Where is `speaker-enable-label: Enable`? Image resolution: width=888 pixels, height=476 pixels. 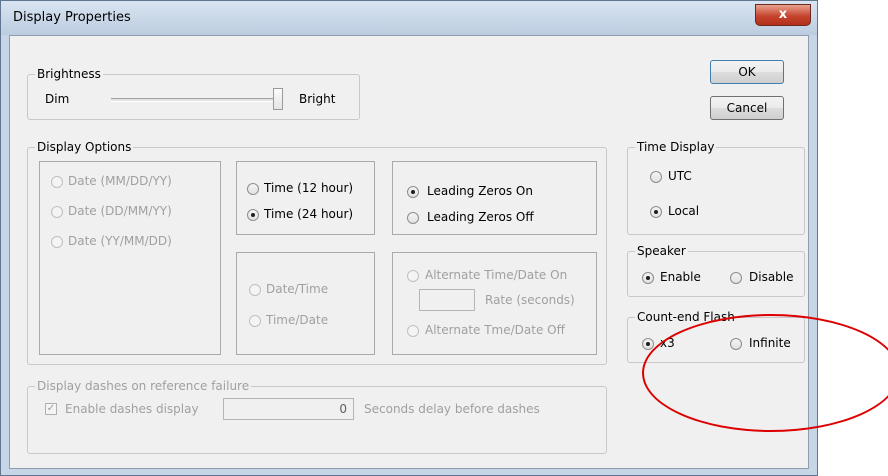
speaker-enable-label: Enable is located at coordinates (680, 277).